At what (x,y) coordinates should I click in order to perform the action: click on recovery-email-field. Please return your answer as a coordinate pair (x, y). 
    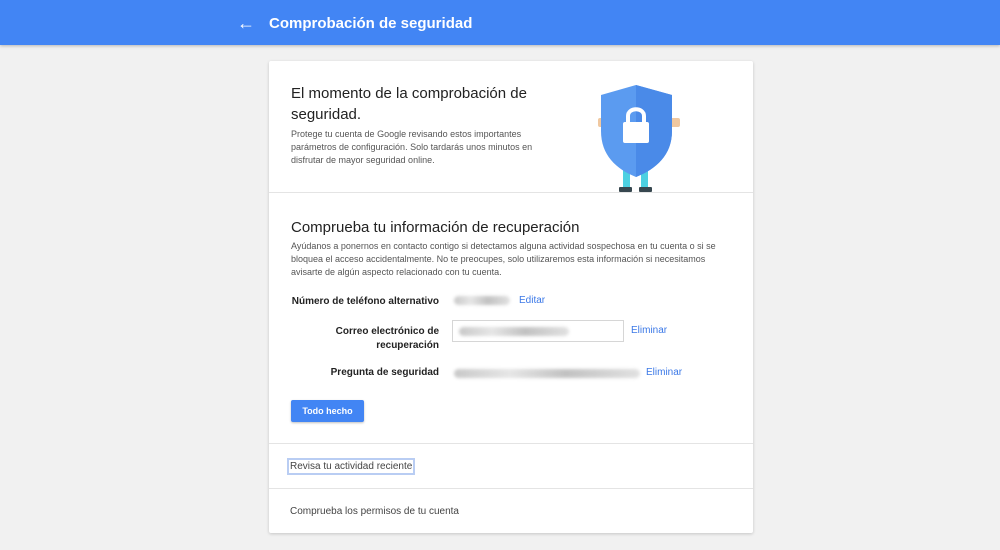
    Looking at the image, I should click on (538, 331).